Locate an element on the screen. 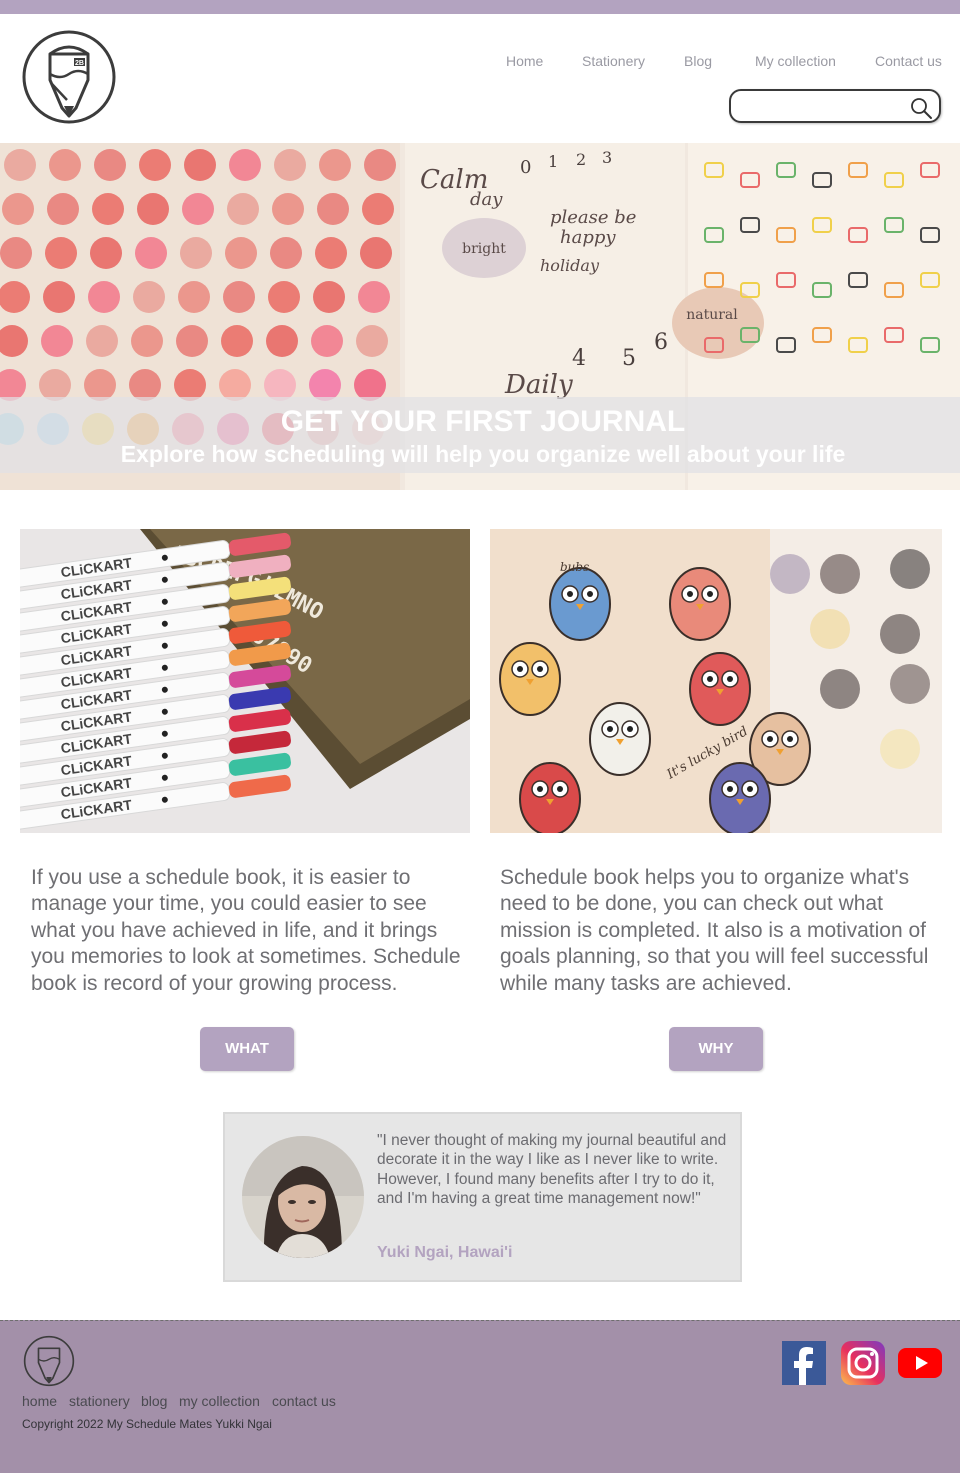 This screenshot has height=1473, width=960. owl-stickers-photo: bubs It's lucky bird is located at coordinates (716, 681).